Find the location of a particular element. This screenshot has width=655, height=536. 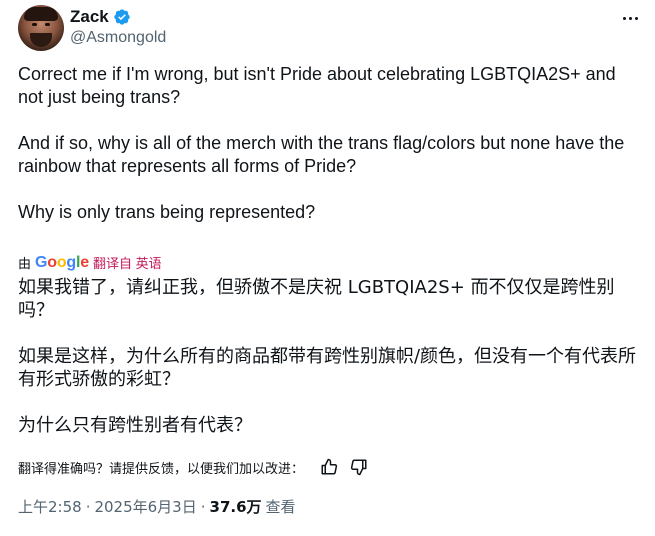

thumbs-down-icon is located at coordinates (359, 467).